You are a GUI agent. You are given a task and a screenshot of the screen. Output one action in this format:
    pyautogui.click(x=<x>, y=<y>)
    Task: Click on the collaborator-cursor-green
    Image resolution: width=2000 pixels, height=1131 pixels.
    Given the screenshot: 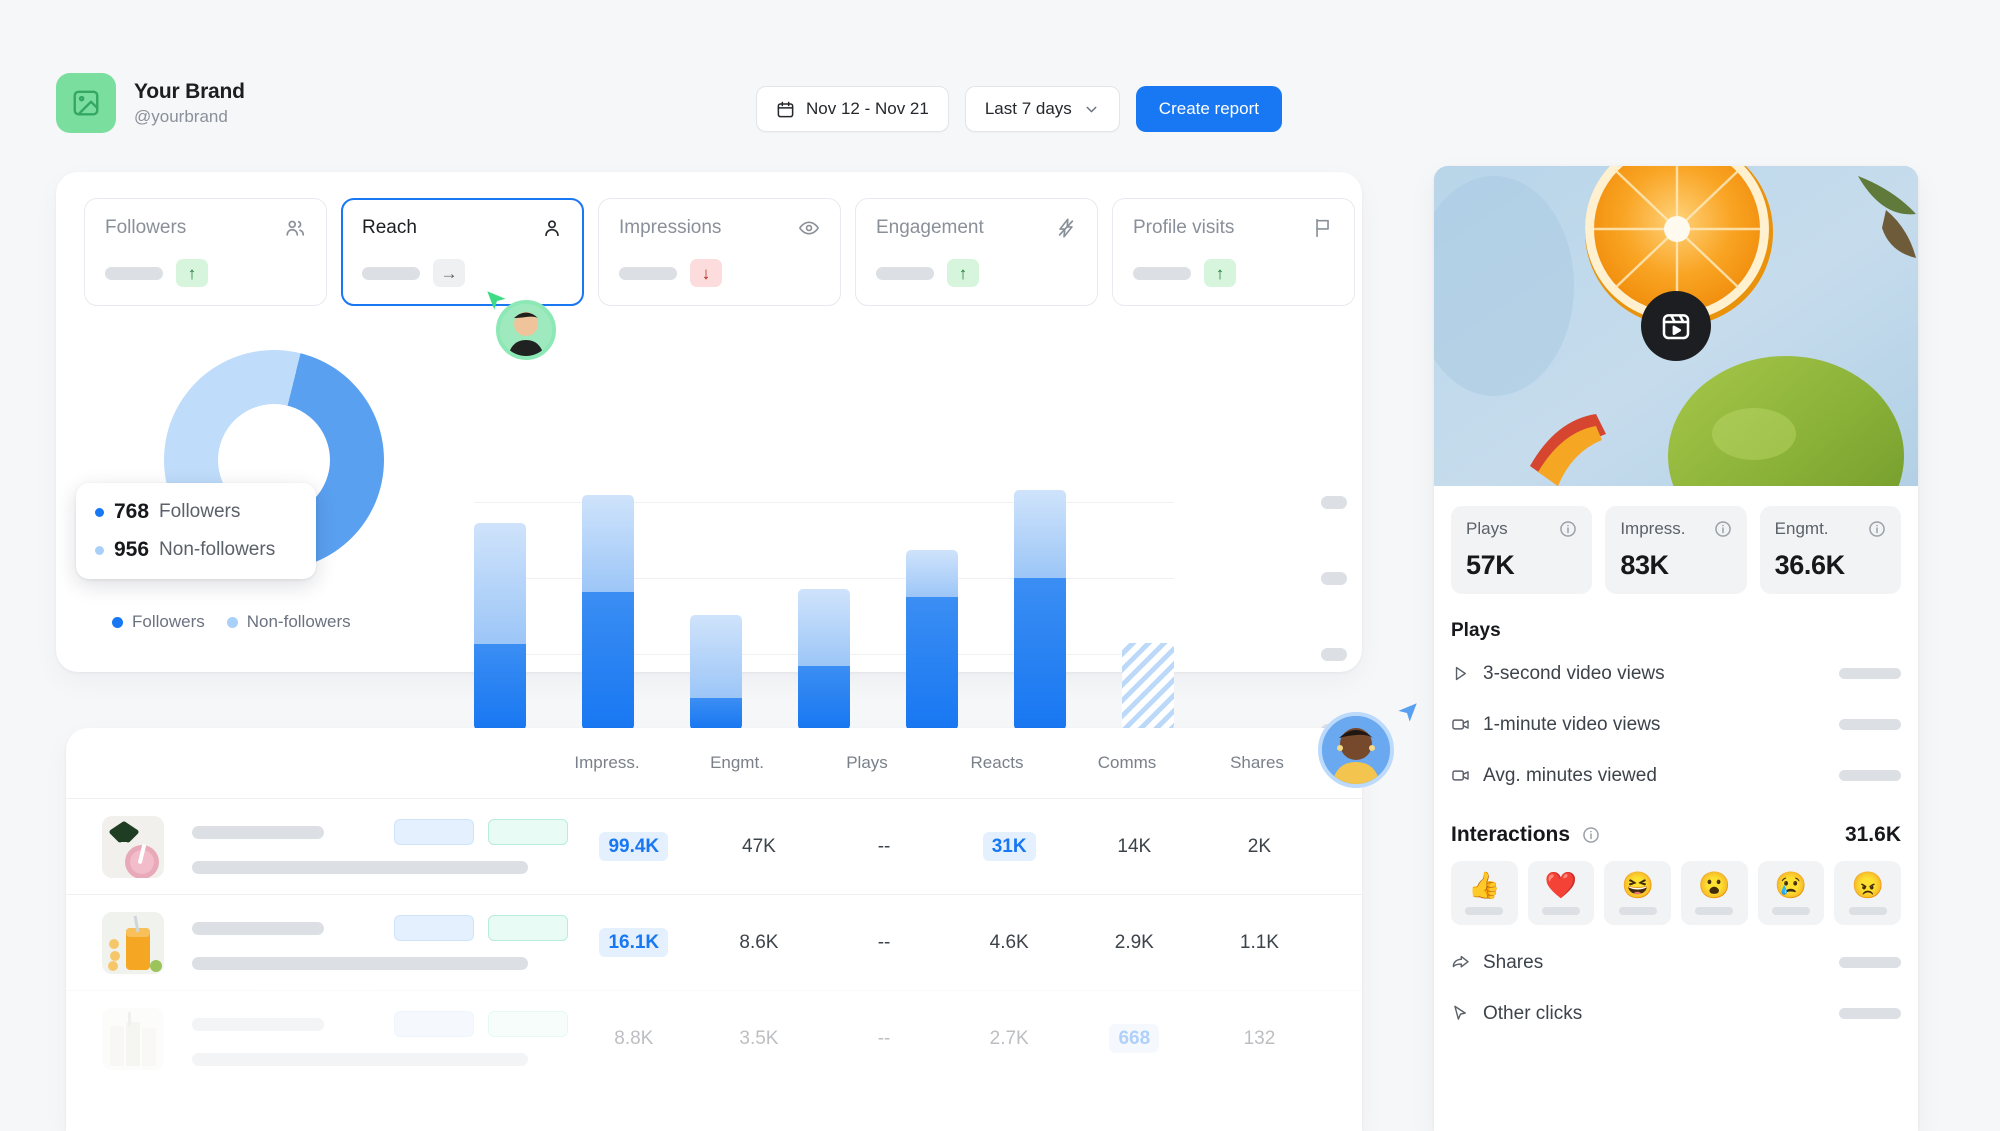 What is the action you would take?
    pyautogui.click(x=521, y=325)
    